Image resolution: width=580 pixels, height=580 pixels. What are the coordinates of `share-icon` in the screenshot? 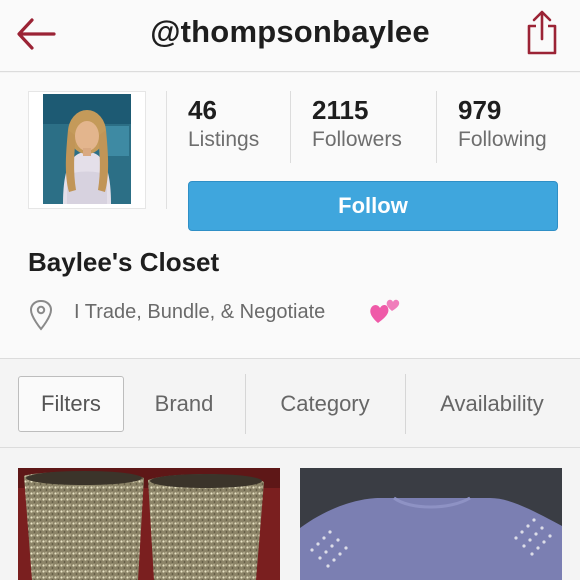 It's located at (542, 32).